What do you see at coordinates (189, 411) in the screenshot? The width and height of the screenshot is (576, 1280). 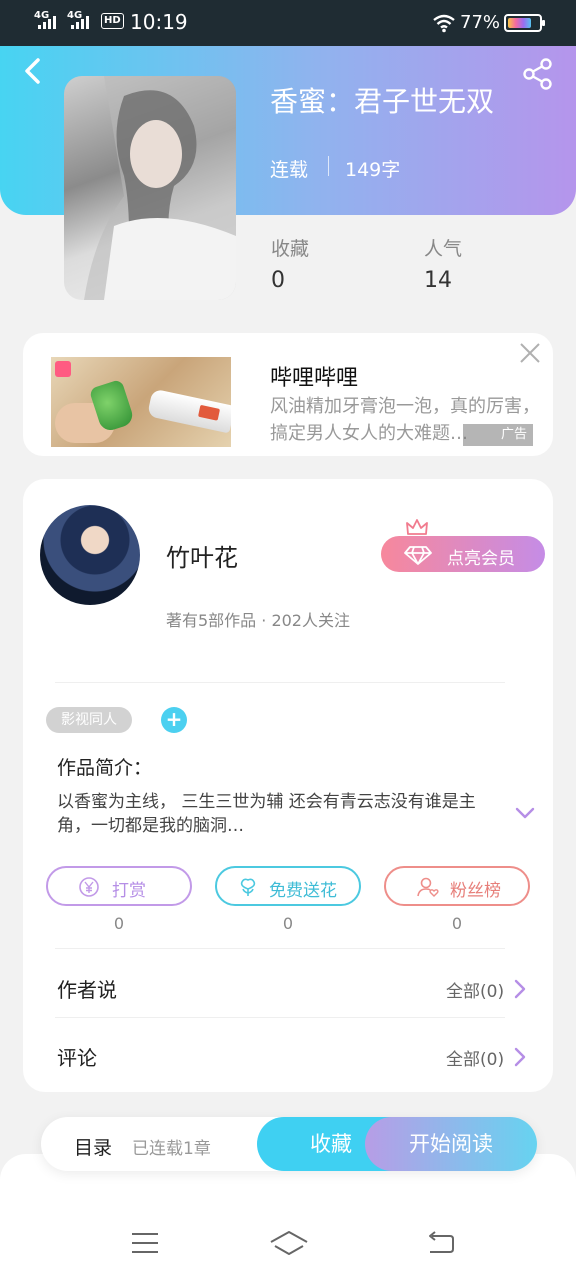 I see `toothpaste-shape` at bounding box center [189, 411].